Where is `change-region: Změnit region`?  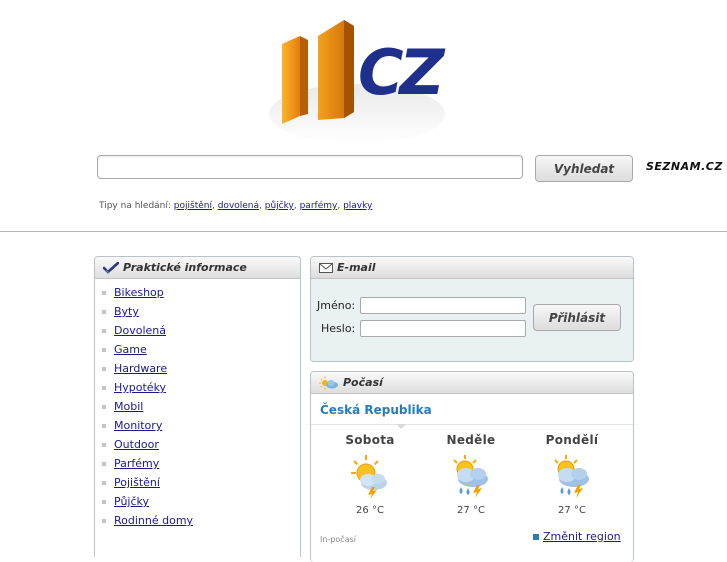
change-region: Změnit region is located at coordinates (577, 536).